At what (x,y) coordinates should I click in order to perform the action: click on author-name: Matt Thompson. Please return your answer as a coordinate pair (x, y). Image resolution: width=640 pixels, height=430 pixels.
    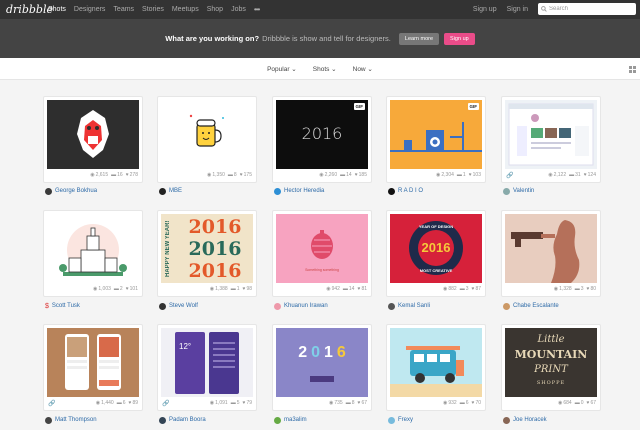
    Looking at the image, I should click on (76, 420).